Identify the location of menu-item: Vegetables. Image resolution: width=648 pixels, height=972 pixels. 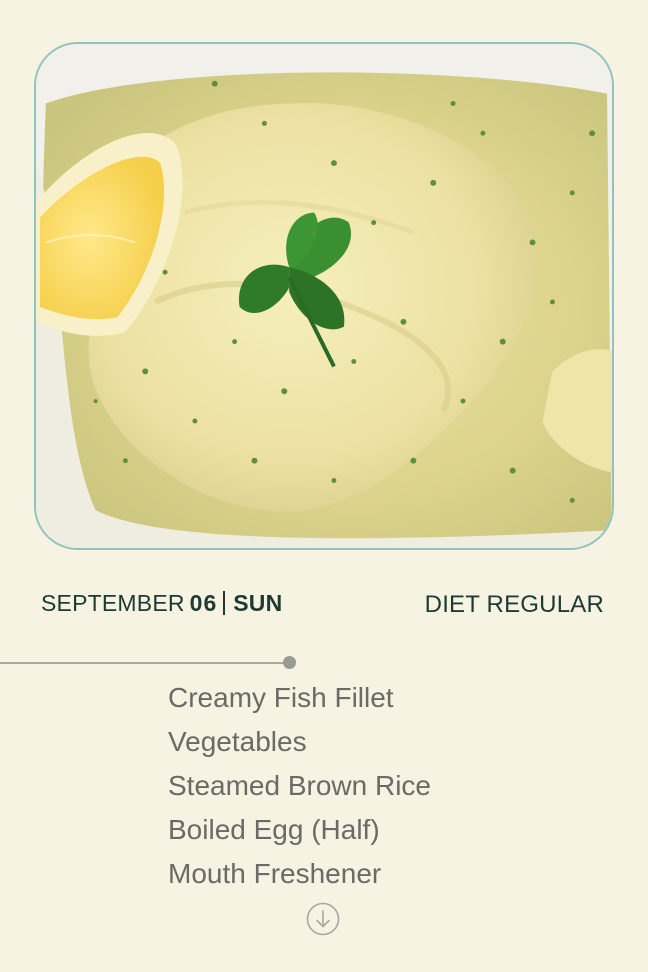
(237, 741).